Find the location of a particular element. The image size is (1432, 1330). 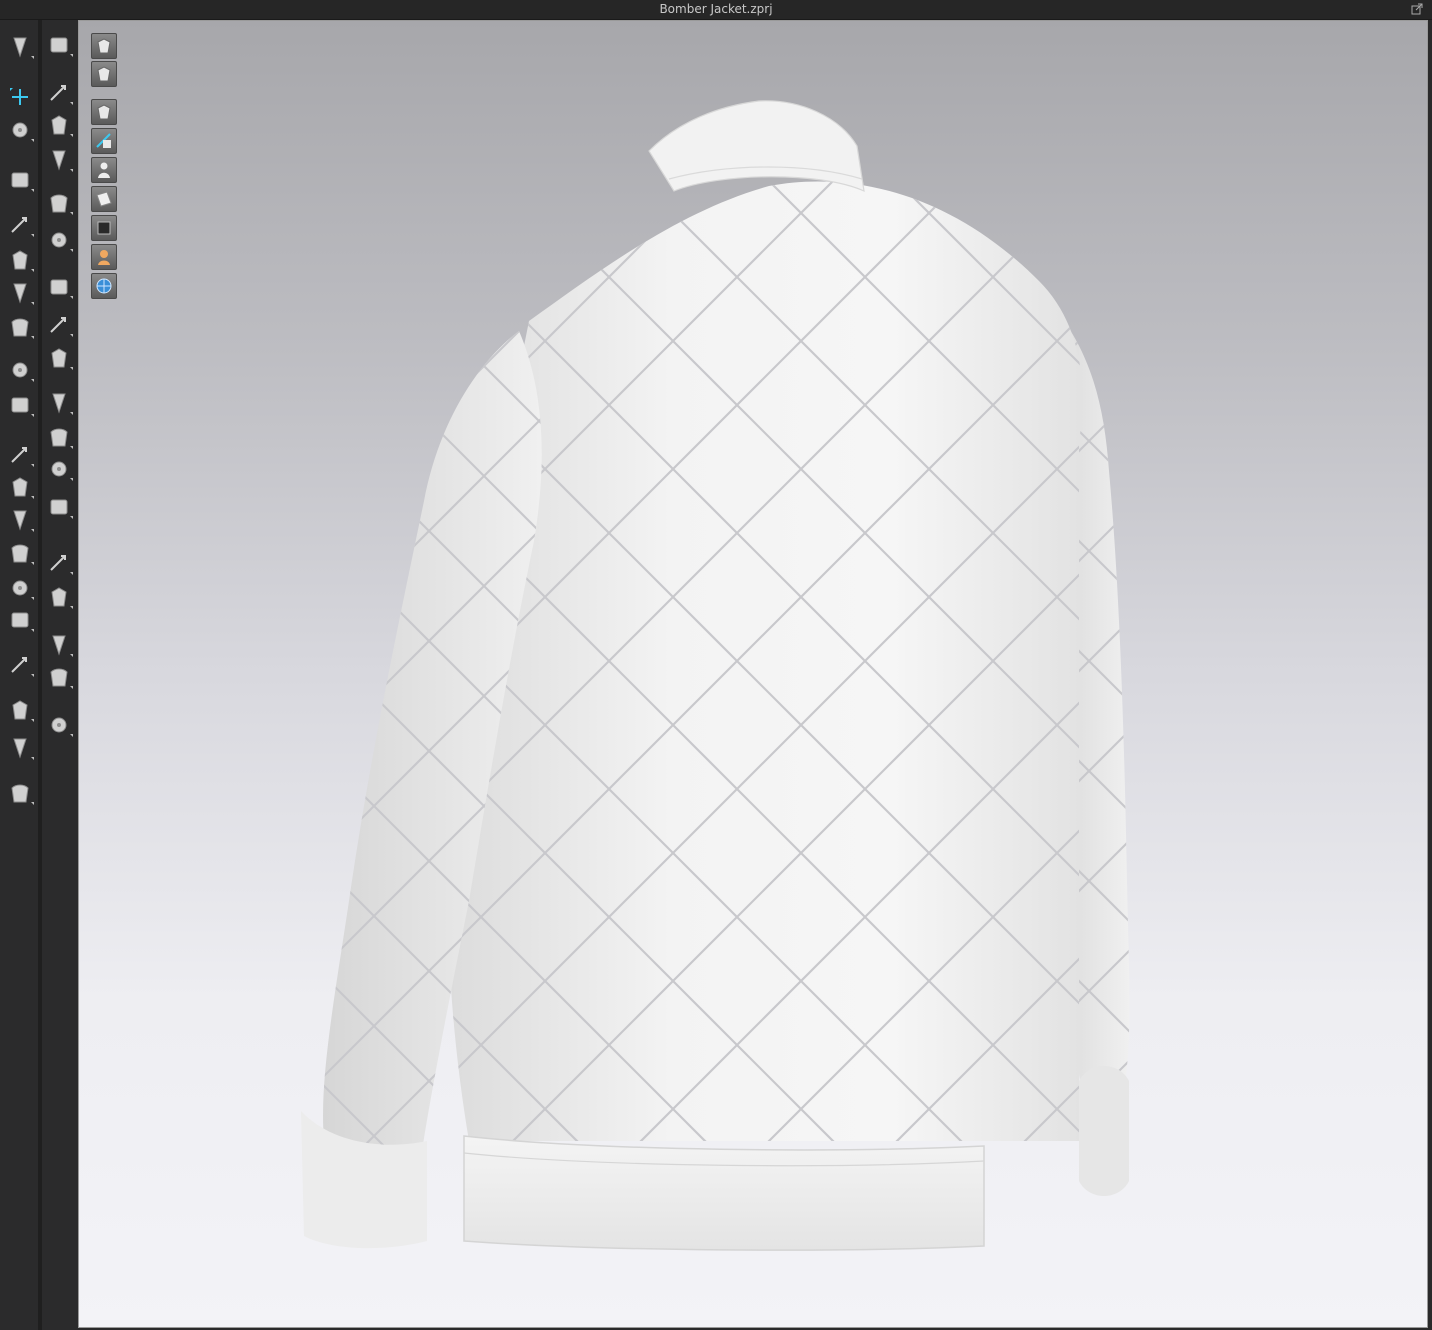

pin-icon is located at coordinates (20, 370).